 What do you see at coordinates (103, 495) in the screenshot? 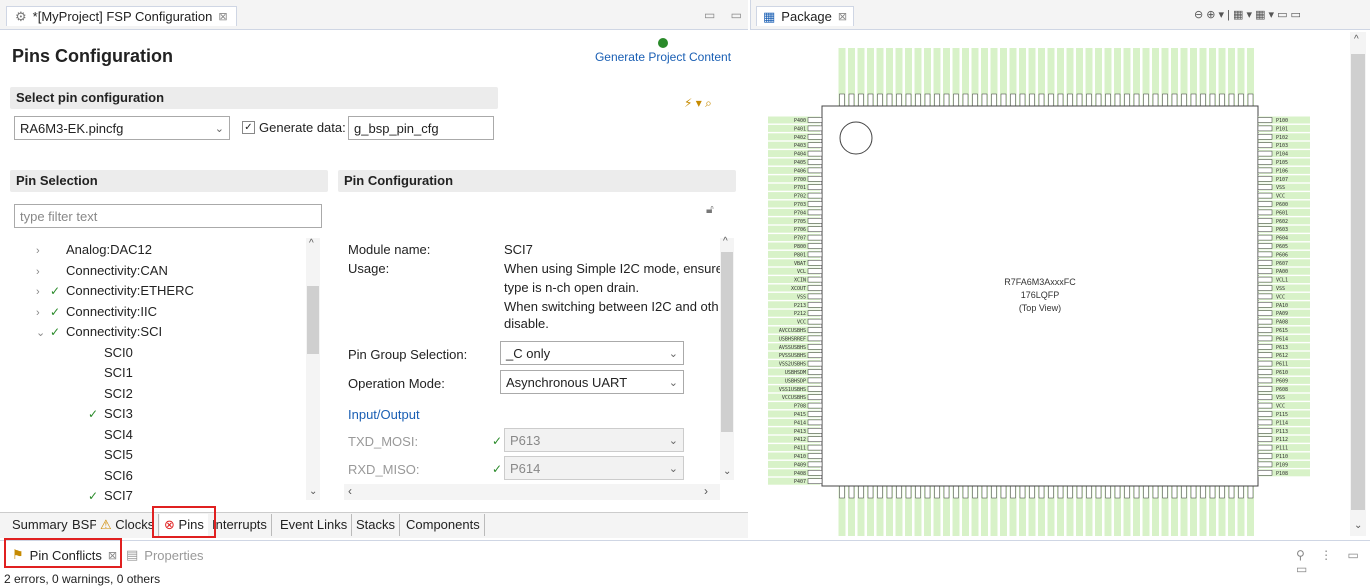
I see `tree-item: ✓ SCI7` at bounding box center [103, 495].